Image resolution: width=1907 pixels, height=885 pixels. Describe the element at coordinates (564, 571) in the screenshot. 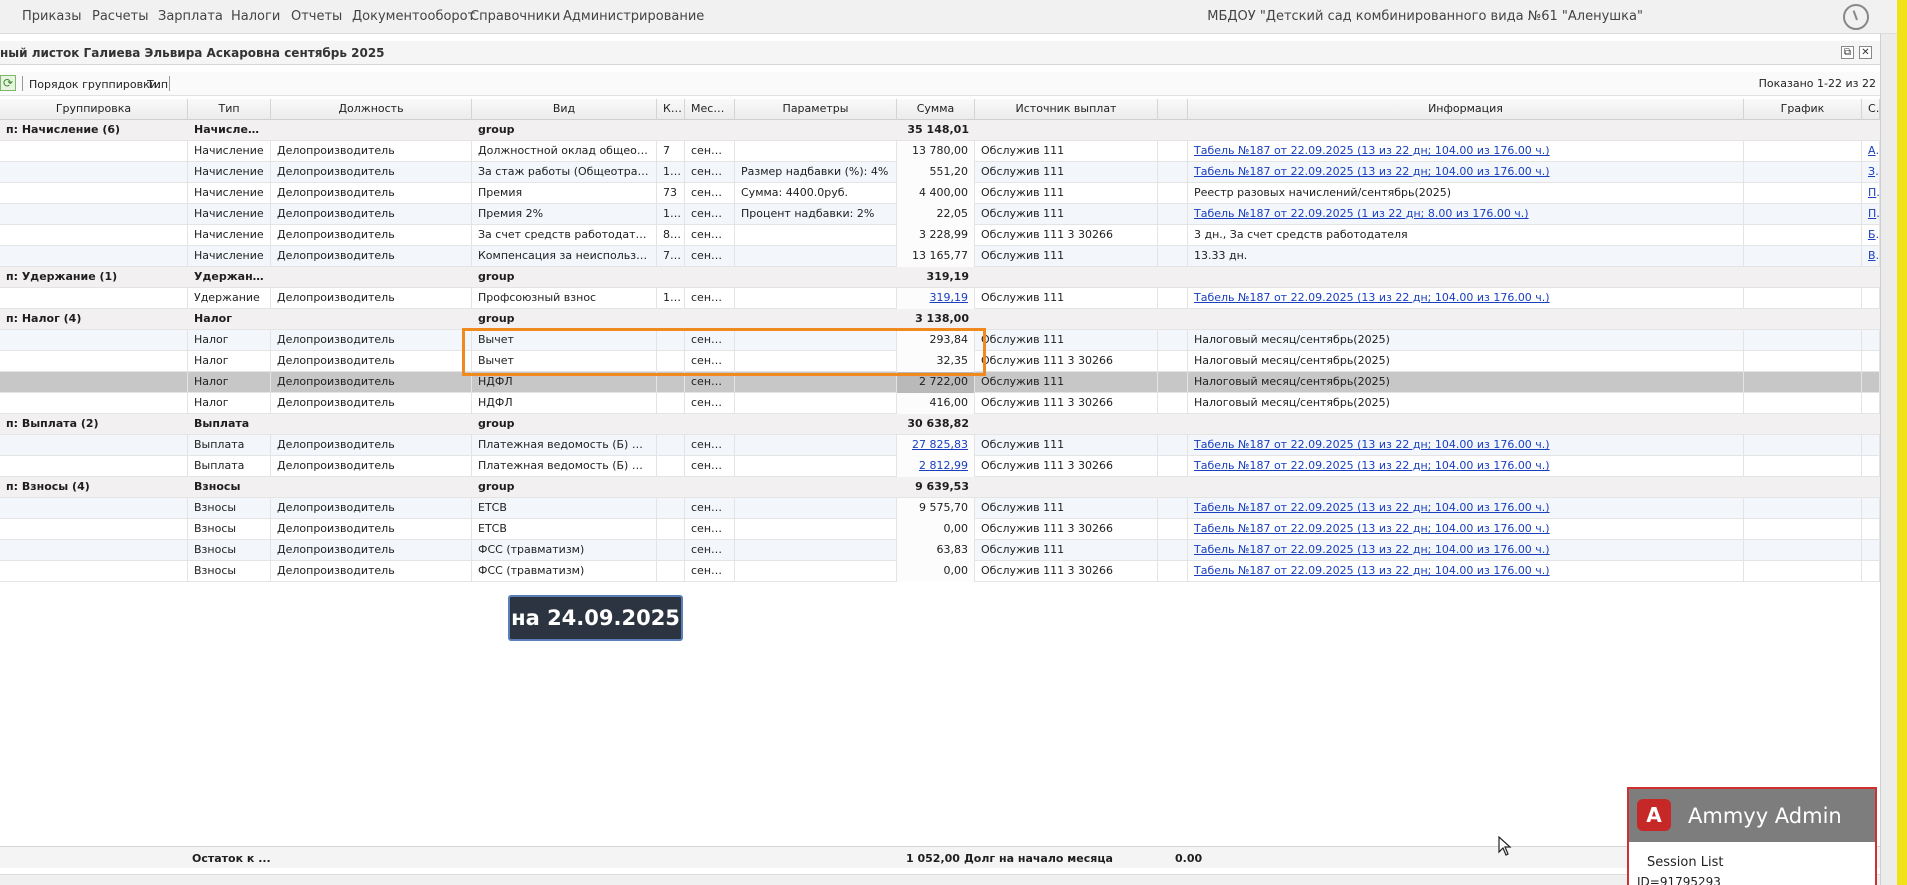

I see `cell-kind: ФСС (травматизм)` at that location.